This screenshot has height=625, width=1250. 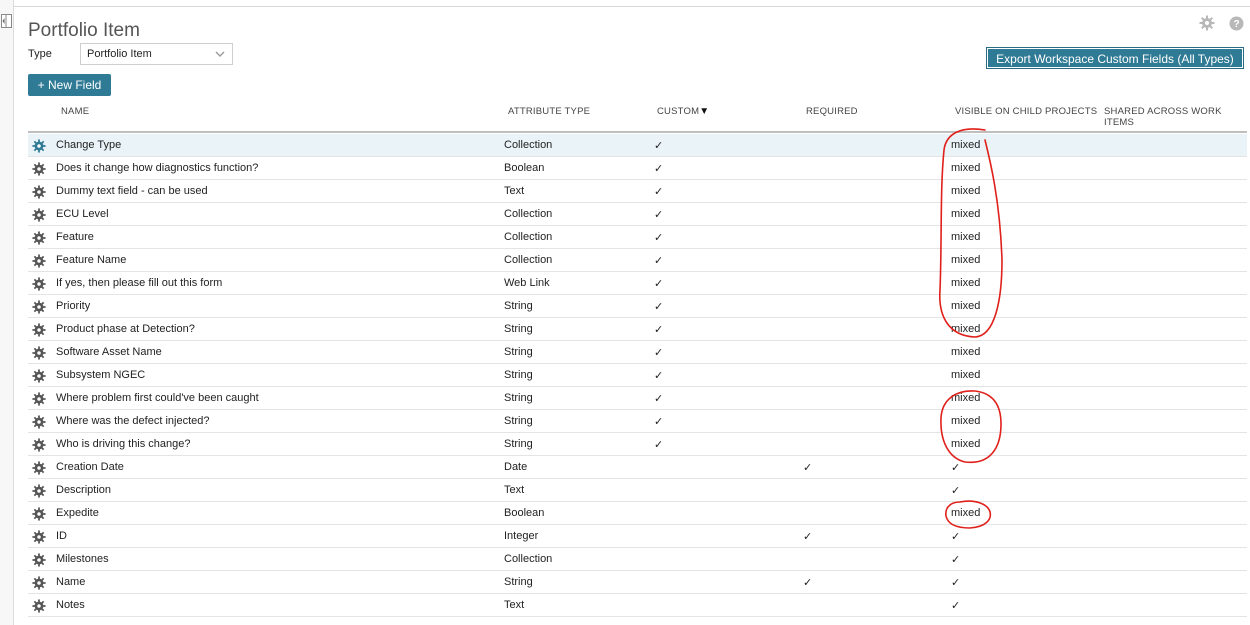 I want to click on field-name: If yes, then please fill out this form, so click(x=139, y=283).